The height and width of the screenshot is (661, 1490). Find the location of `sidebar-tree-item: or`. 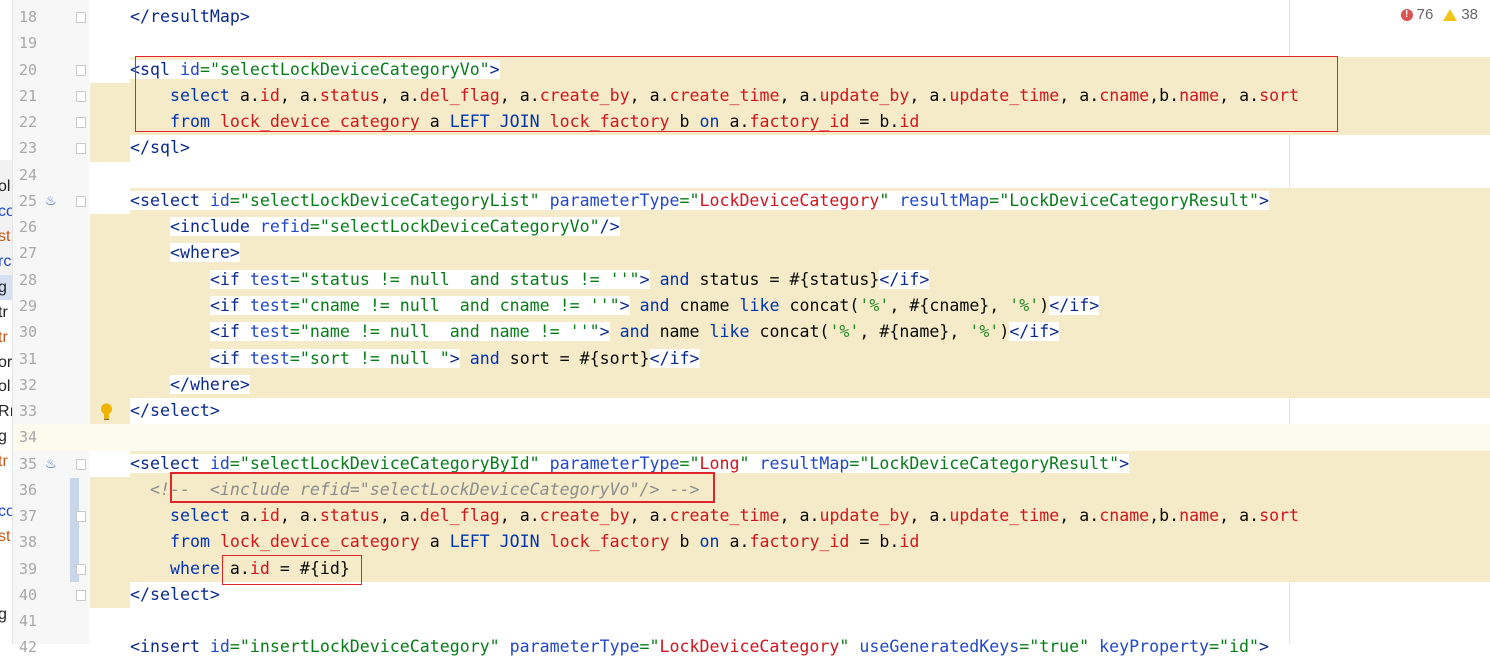

sidebar-tree-item: or is located at coordinates (6, 362).